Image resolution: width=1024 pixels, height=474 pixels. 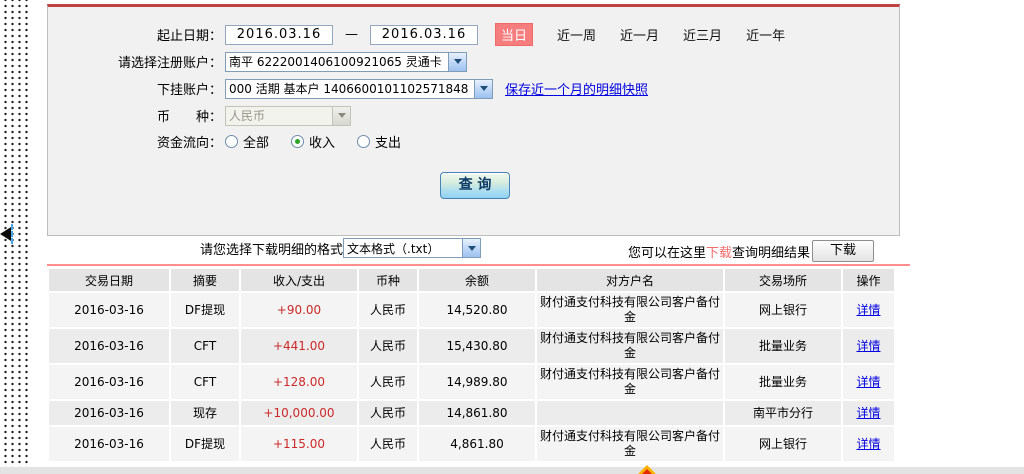 What do you see at coordinates (5, 234) in the screenshot?
I see `collapse-arrow-icon` at bounding box center [5, 234].